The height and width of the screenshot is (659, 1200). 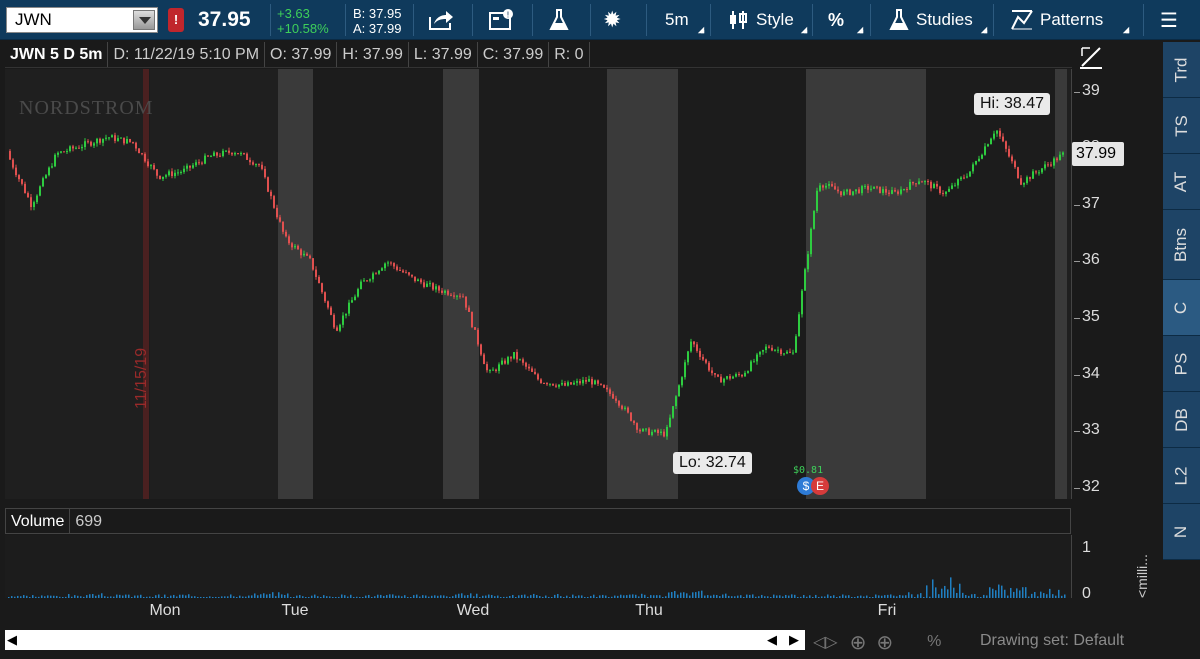 What do you see at coordinates (899, 19) in the screenshot?
I see `flask-icon` at bounding box center [899, 19].